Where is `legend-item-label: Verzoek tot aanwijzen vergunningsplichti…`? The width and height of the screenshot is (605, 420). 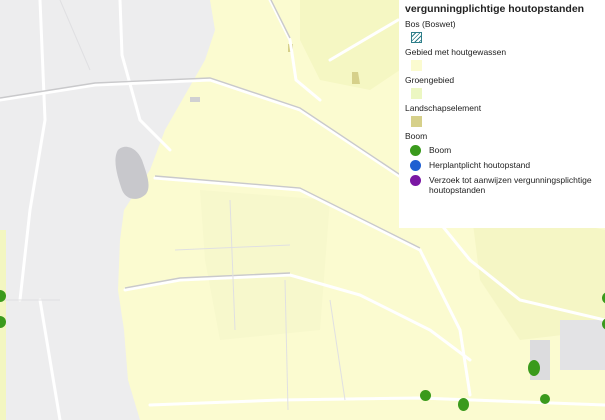
legend-item-label: Verzoek tot aanwijzen vergunningsplichti… is located at coordinates (510, 185).